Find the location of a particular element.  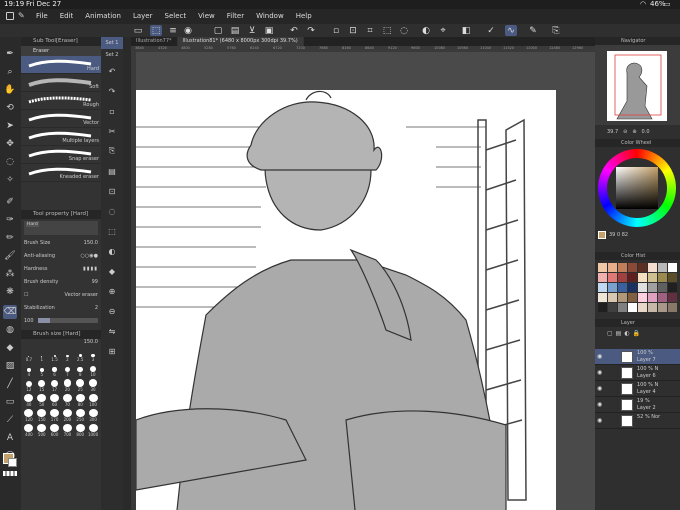

brush-size-preset: 250 is located at coordinates (80, 415).